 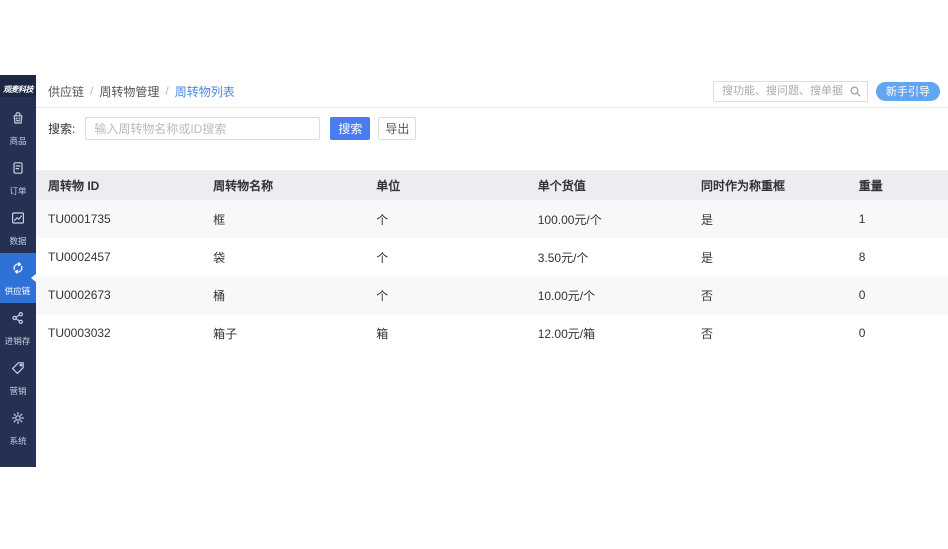 What do you see at coordinates (18, 120) in the screenshot?
I see `goods-bag-icon` at bounding box center [18, 120].